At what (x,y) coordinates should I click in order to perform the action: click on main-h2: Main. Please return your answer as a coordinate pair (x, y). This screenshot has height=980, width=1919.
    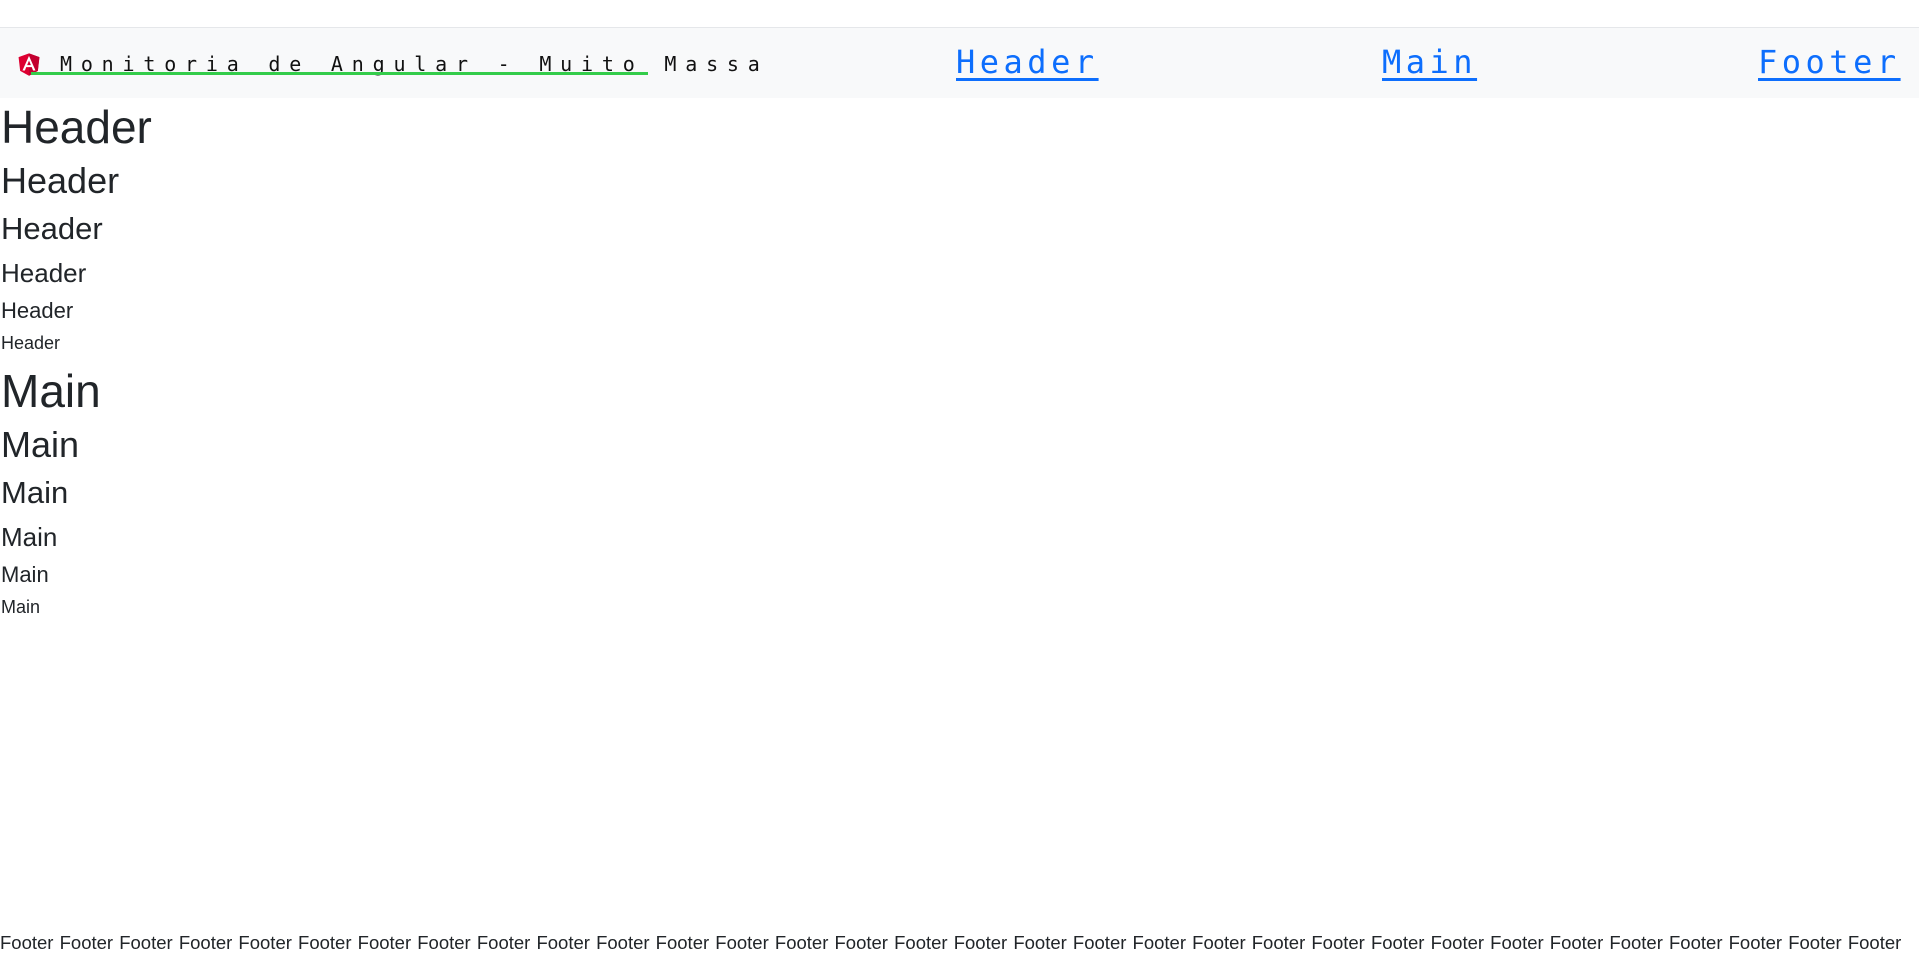
    Looking at the image, I should click on (40, 444).